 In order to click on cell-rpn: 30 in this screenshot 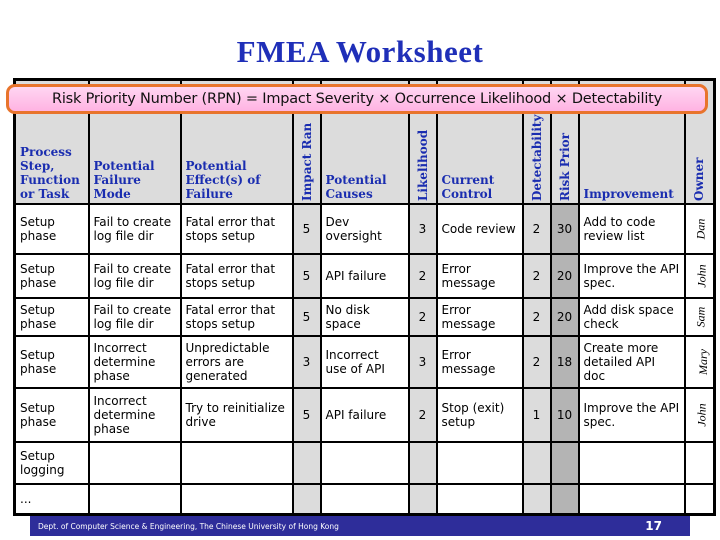, I will do `click(564, 229)`.